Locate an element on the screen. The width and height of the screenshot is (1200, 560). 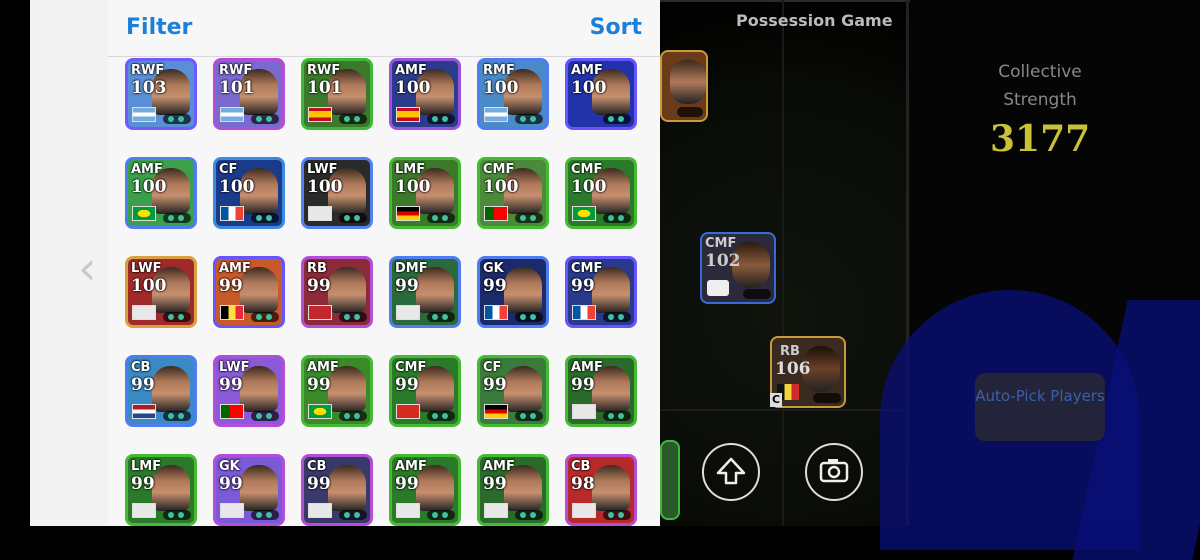
player-card: LMF 100 is located at coordinates (425, 193).